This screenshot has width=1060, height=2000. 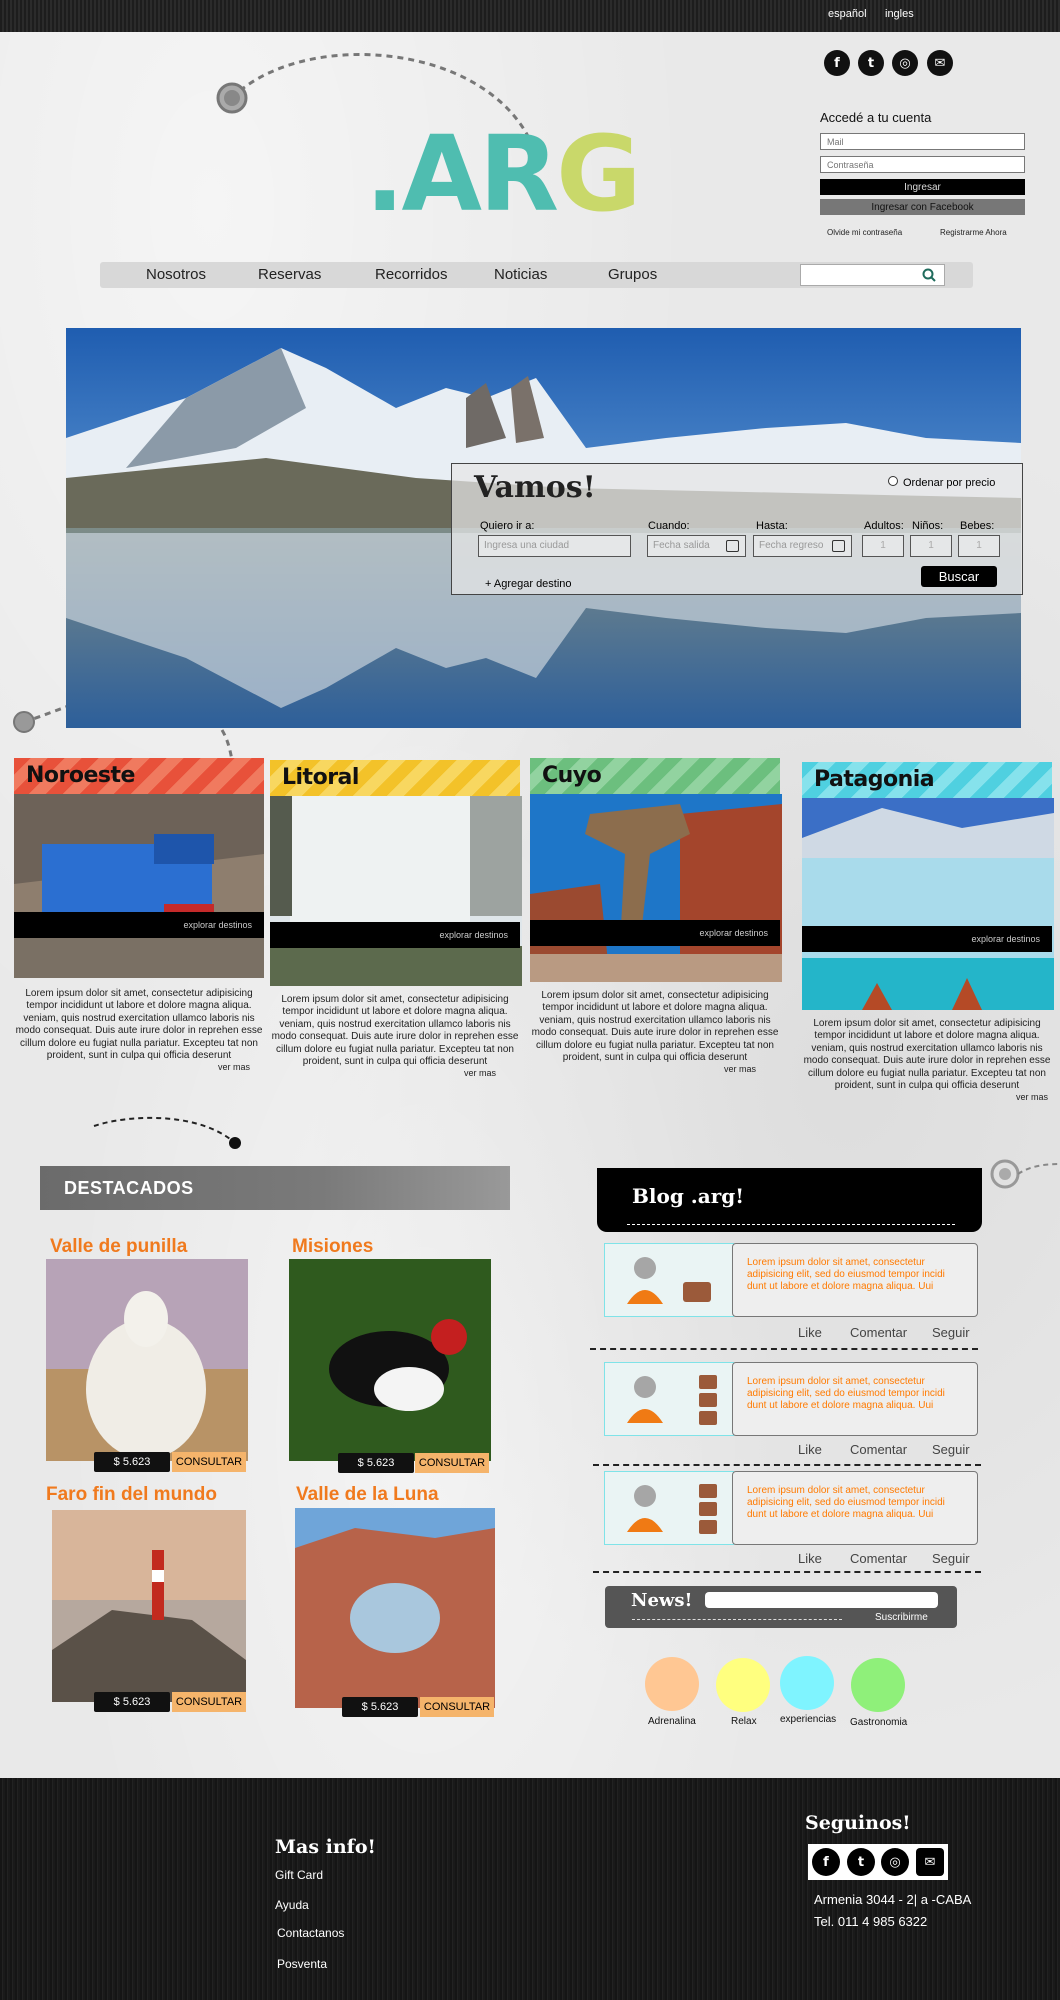 I want to click on facebook-login-button: Ingresar con Facebook, so click(x=922, y=207).